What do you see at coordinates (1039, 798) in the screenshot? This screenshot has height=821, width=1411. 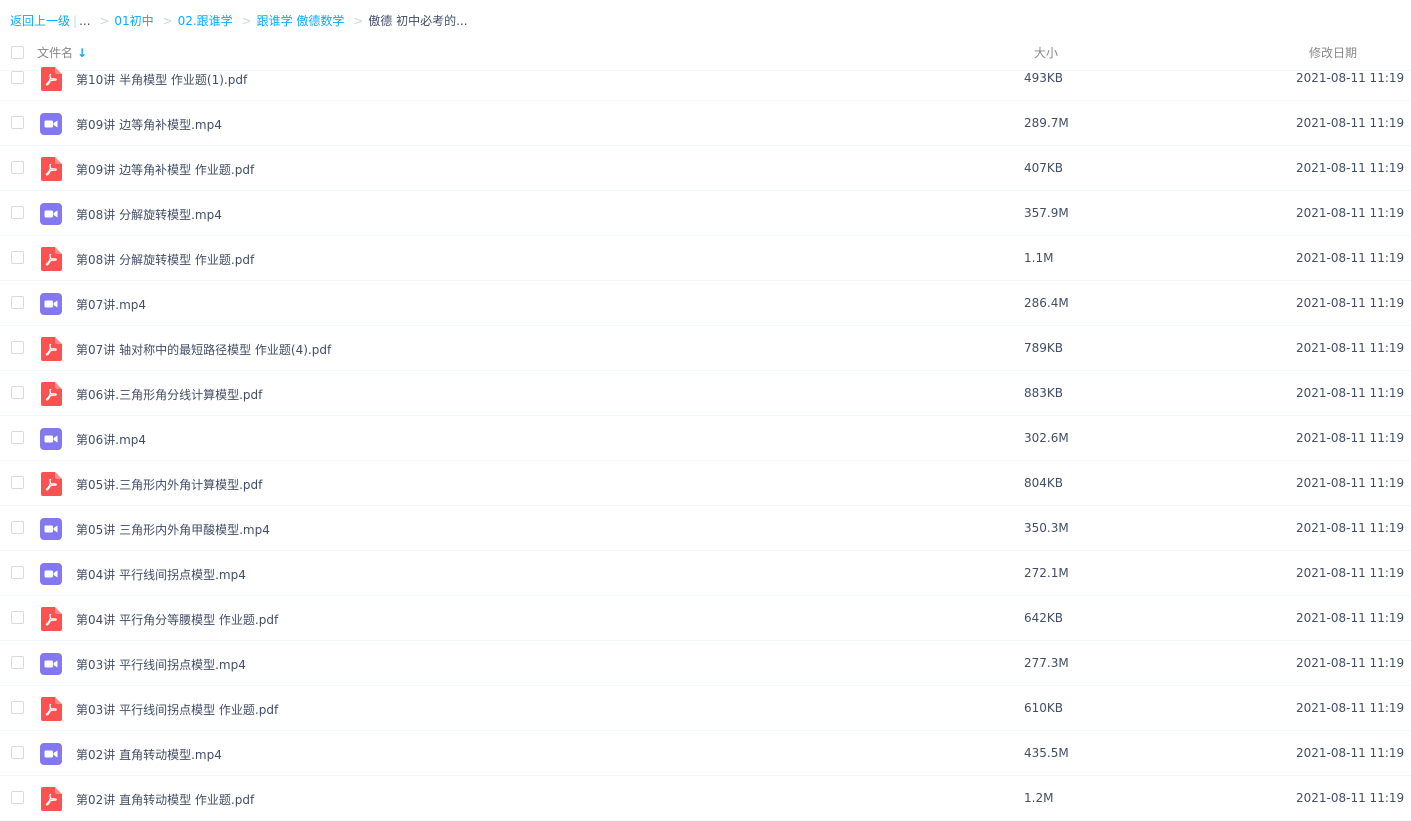 I see `file-size: 1.2M` at bounding box center [1039, 798].